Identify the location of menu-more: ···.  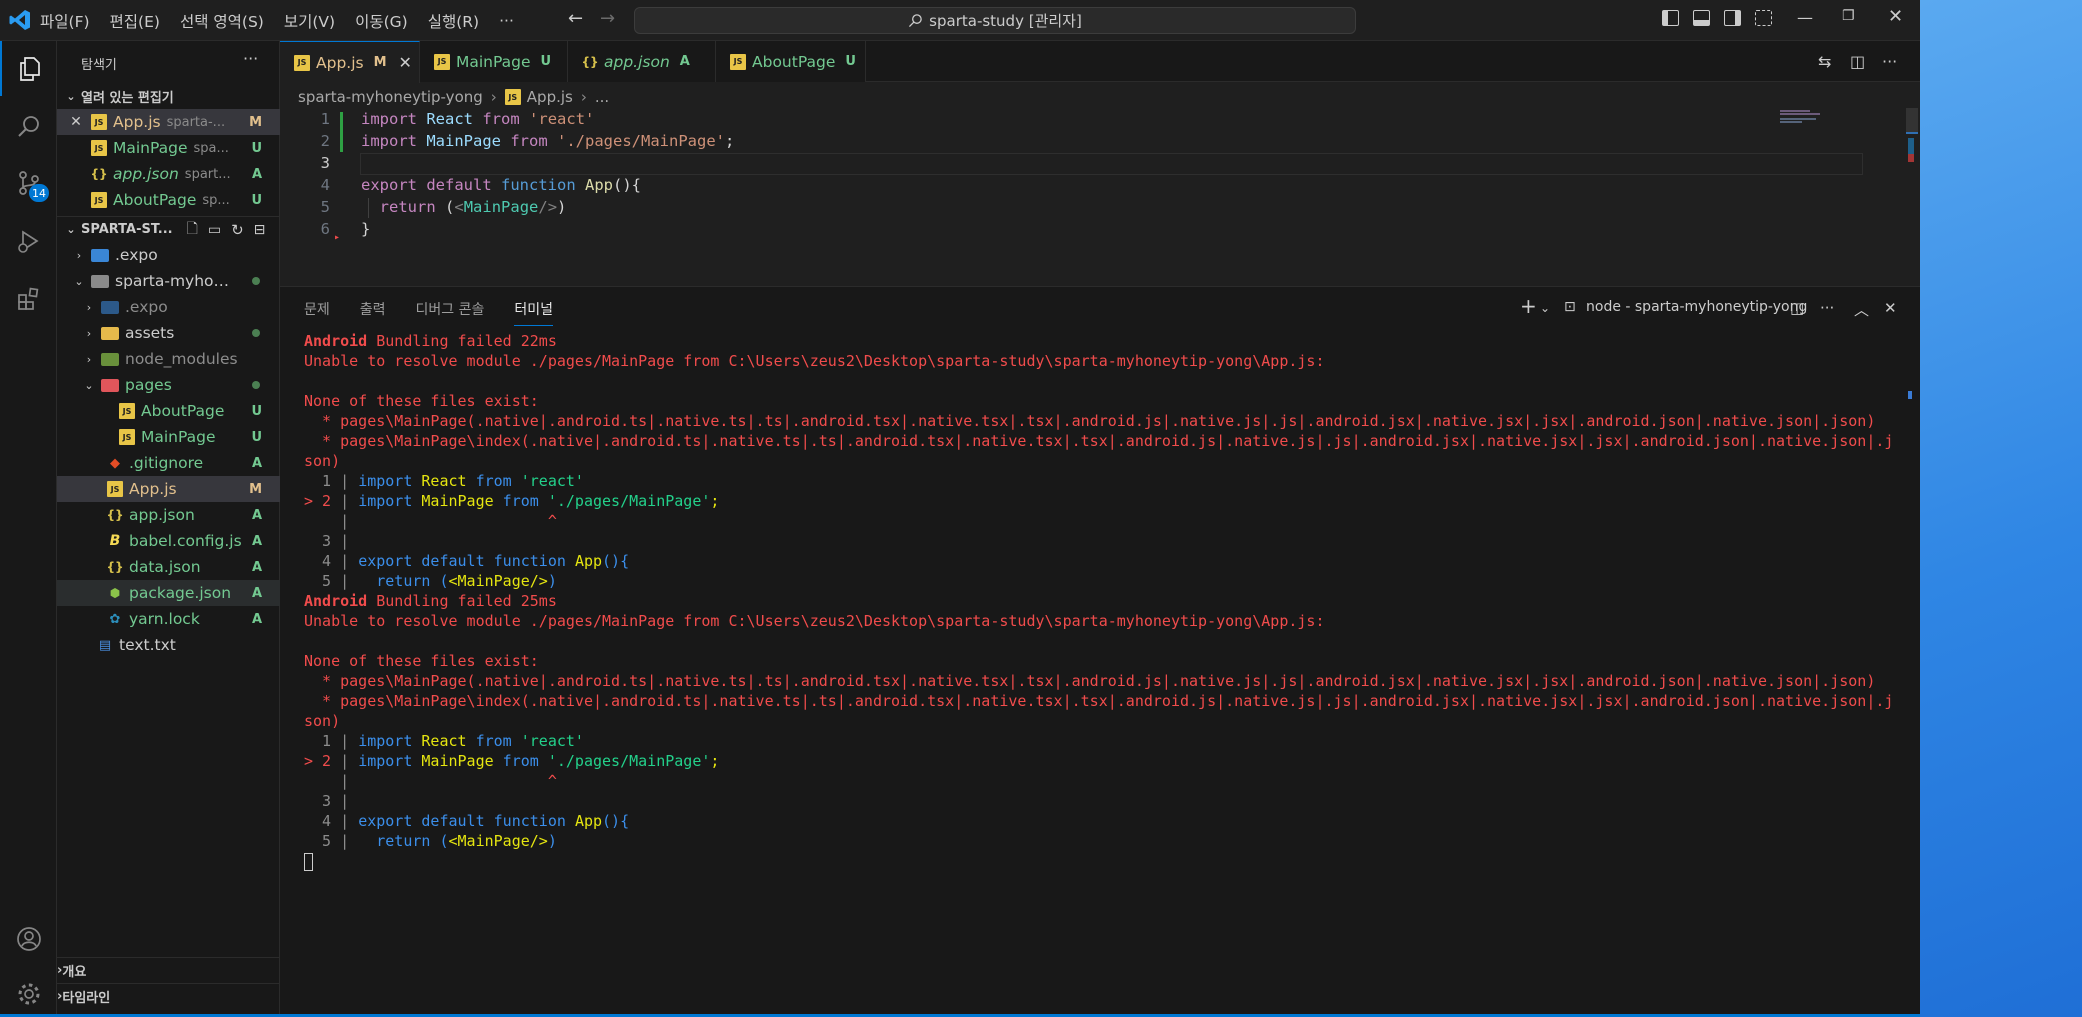
(506, 21).